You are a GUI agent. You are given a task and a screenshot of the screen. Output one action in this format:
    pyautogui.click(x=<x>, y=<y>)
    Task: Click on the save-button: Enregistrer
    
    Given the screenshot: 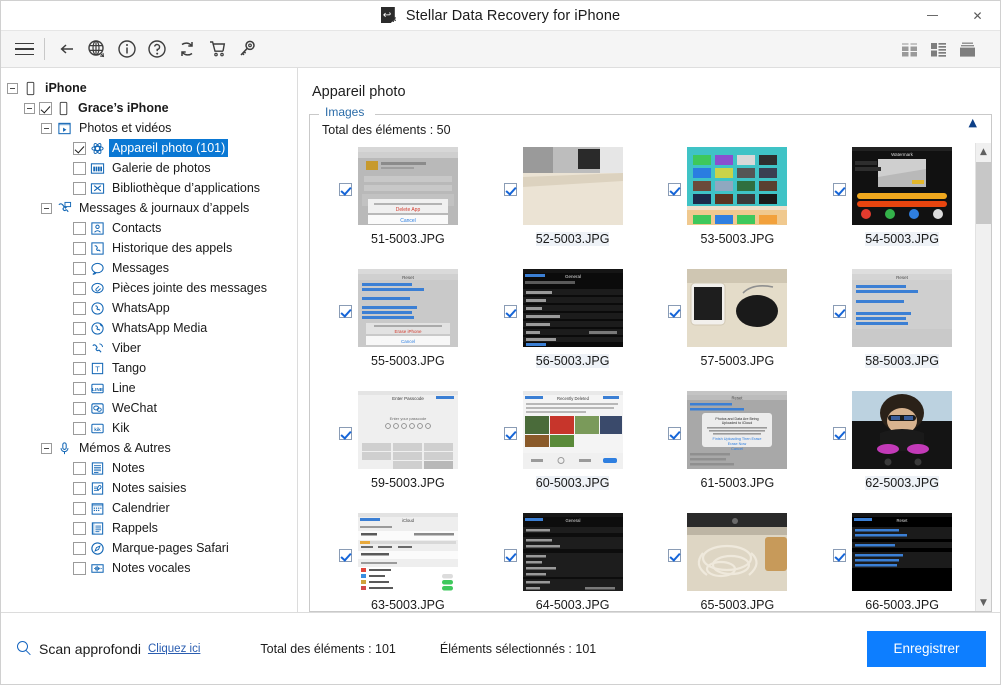 What is the action you would take?
    pyautogui.click(x=926, y=648)
    